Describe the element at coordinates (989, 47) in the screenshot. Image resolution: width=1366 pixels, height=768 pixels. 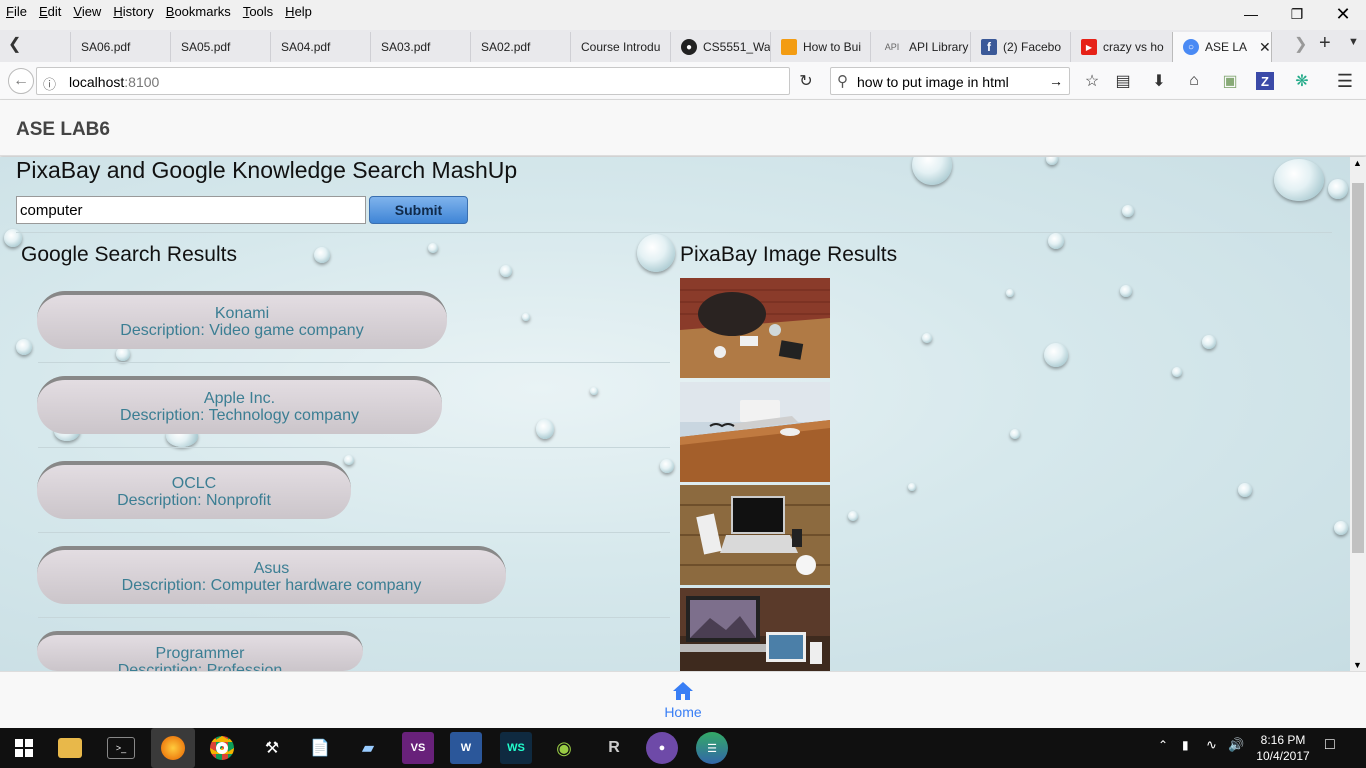
I see `facebook-icon: f` at that location.